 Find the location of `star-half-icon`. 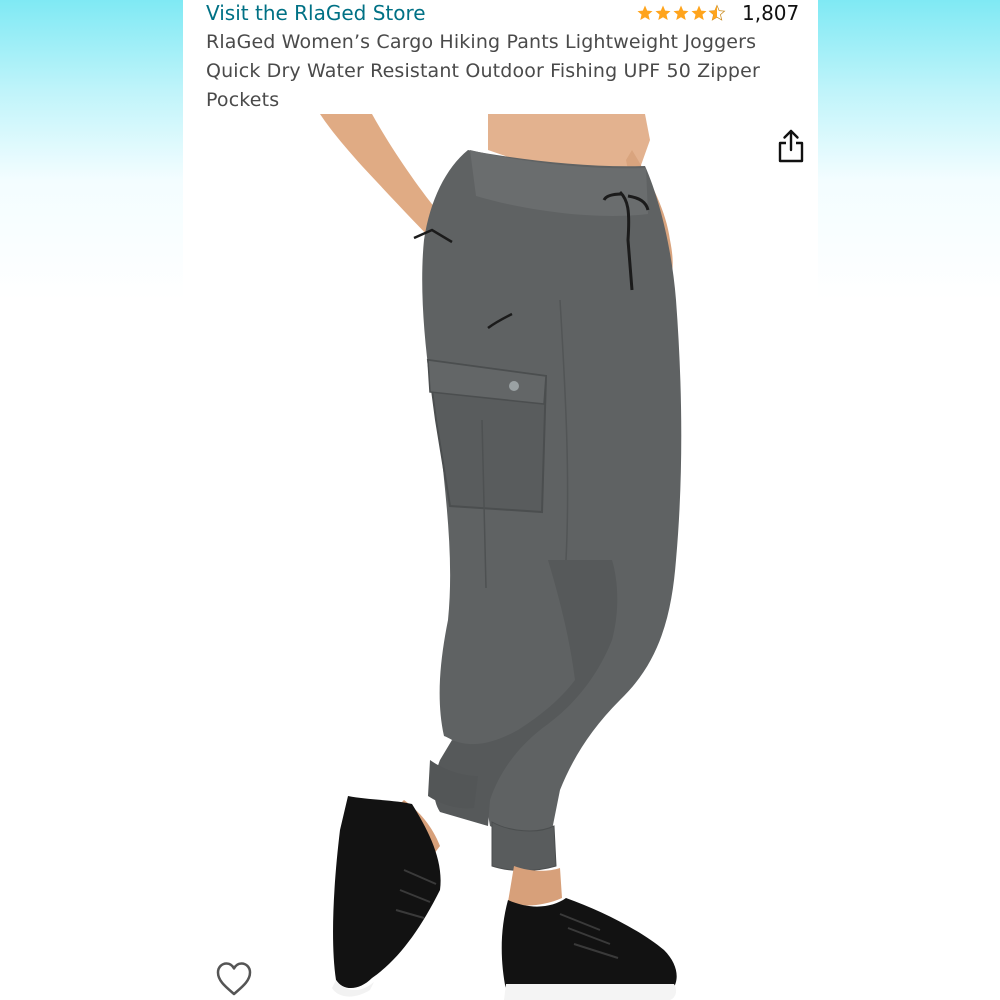

star-half-icon is located at coordinates (717, 12).